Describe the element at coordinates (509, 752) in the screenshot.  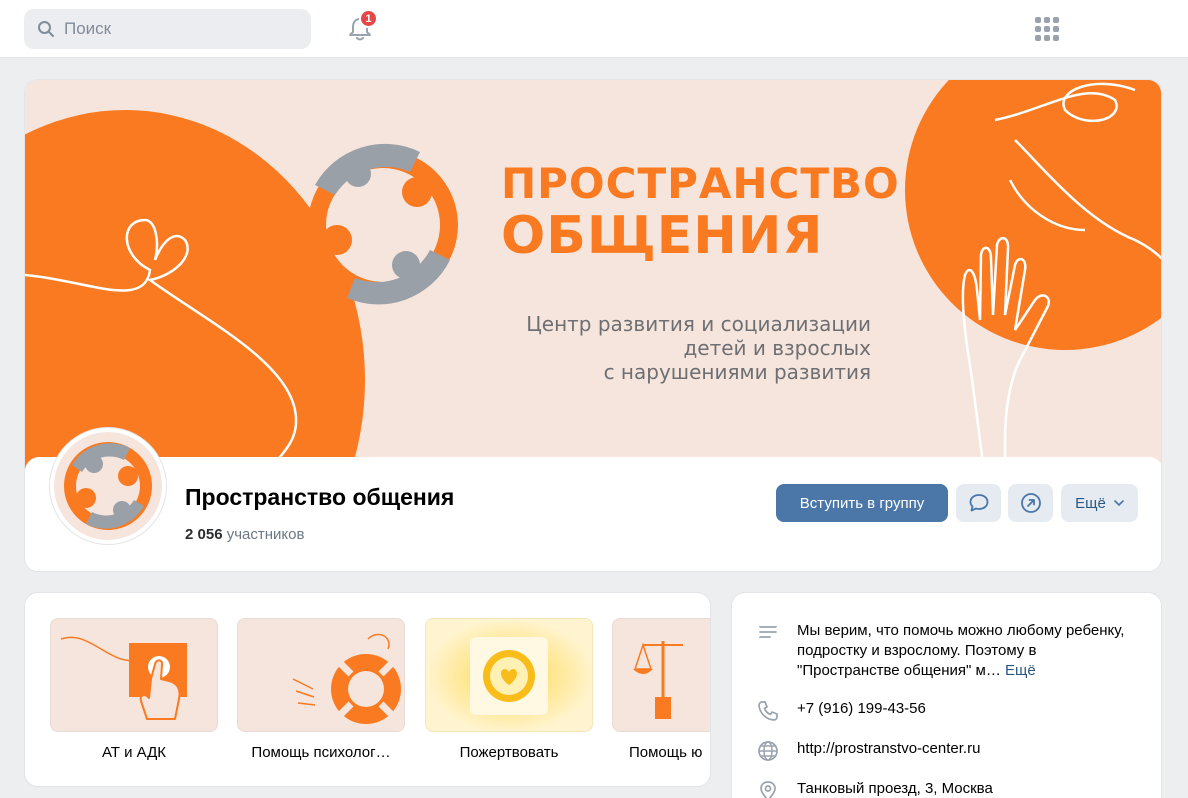
I see `tile-label: Пожертвовать` at that location.